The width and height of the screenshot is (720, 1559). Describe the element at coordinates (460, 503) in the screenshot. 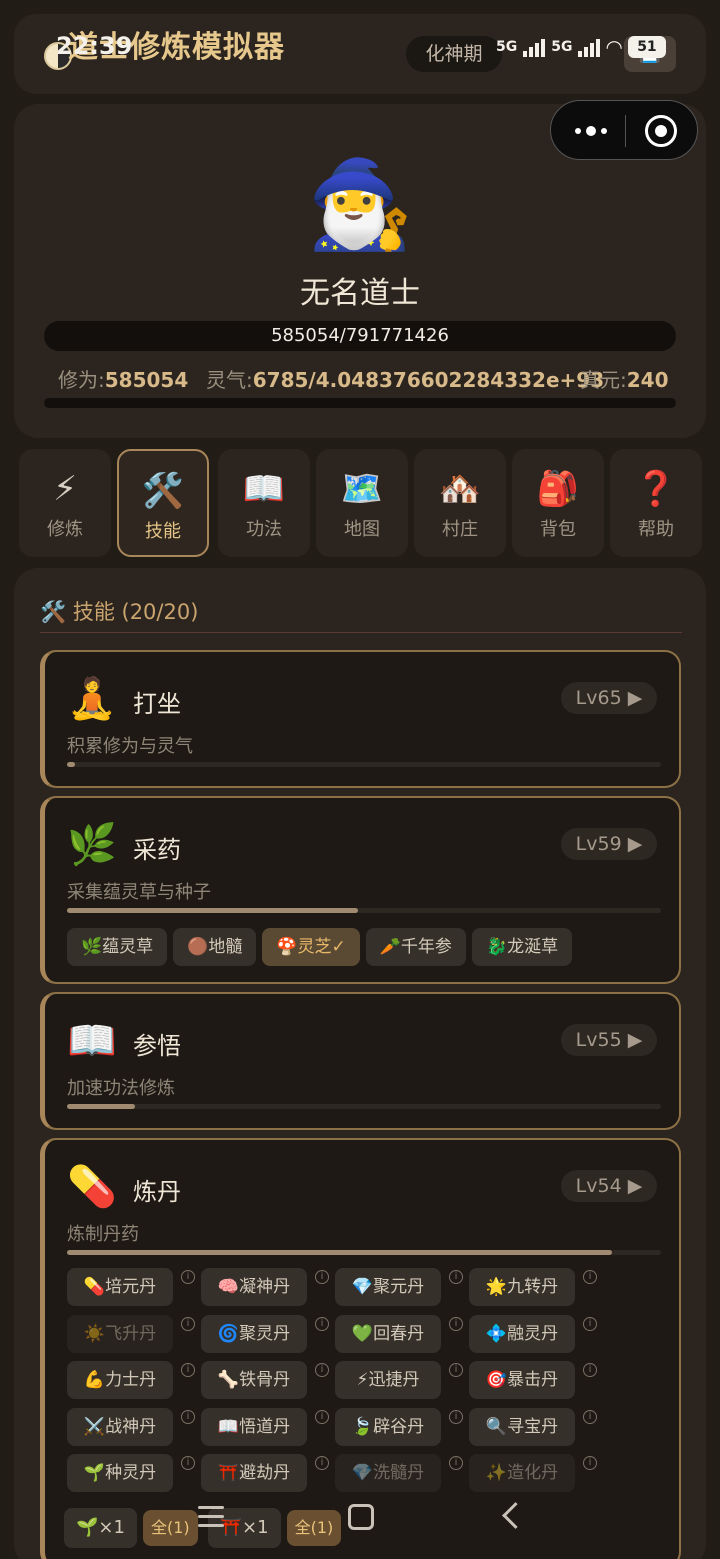

I see `tab-village: 🏘️ 村庄` at that location.